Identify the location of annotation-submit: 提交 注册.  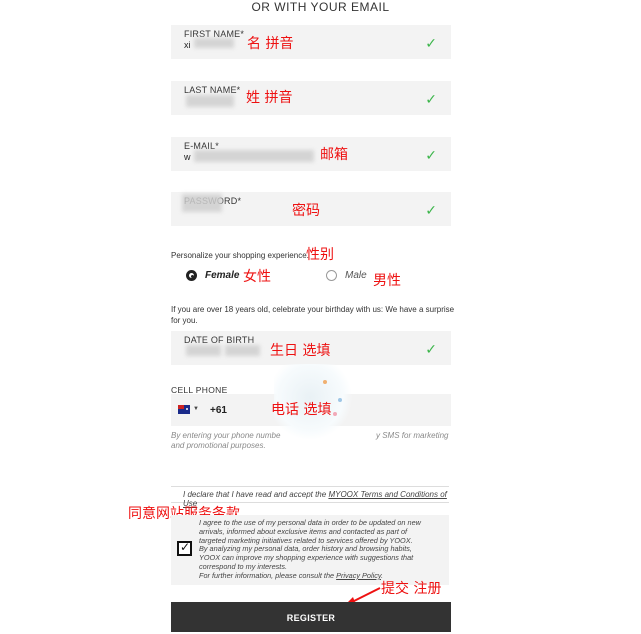
(411, 589).